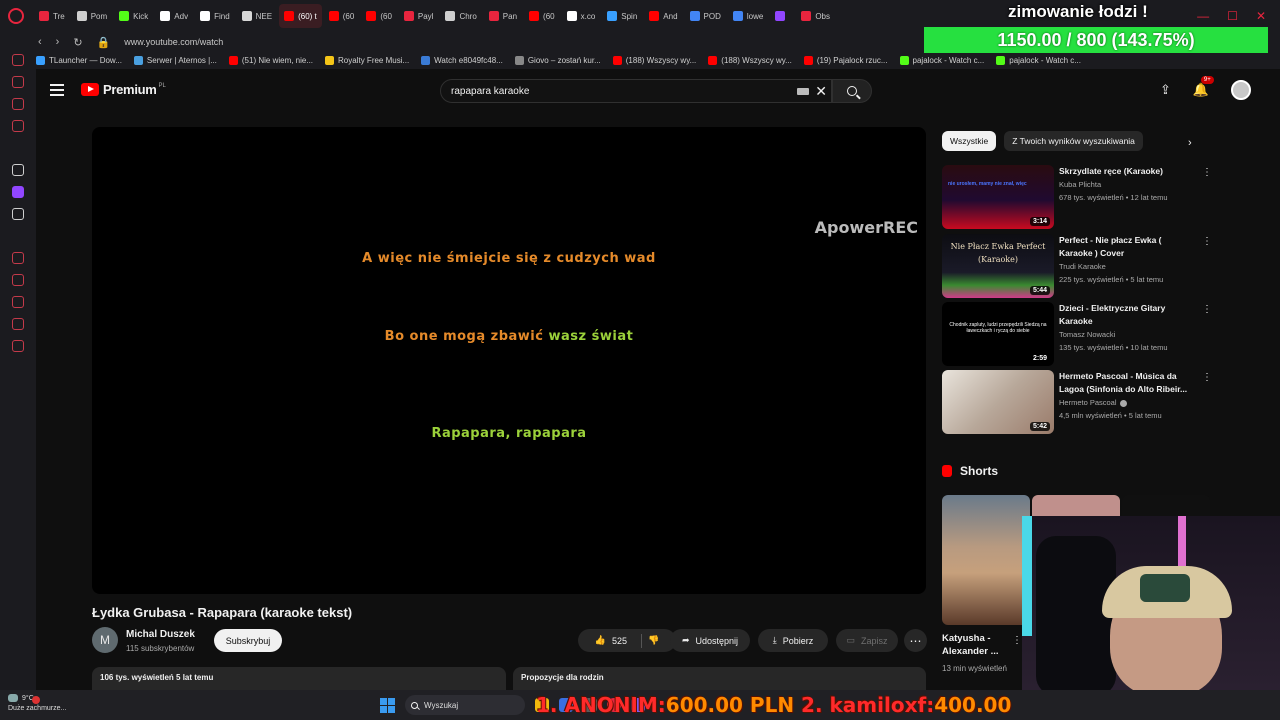  I want to click on back-icon: ‹, so click(40, 42).